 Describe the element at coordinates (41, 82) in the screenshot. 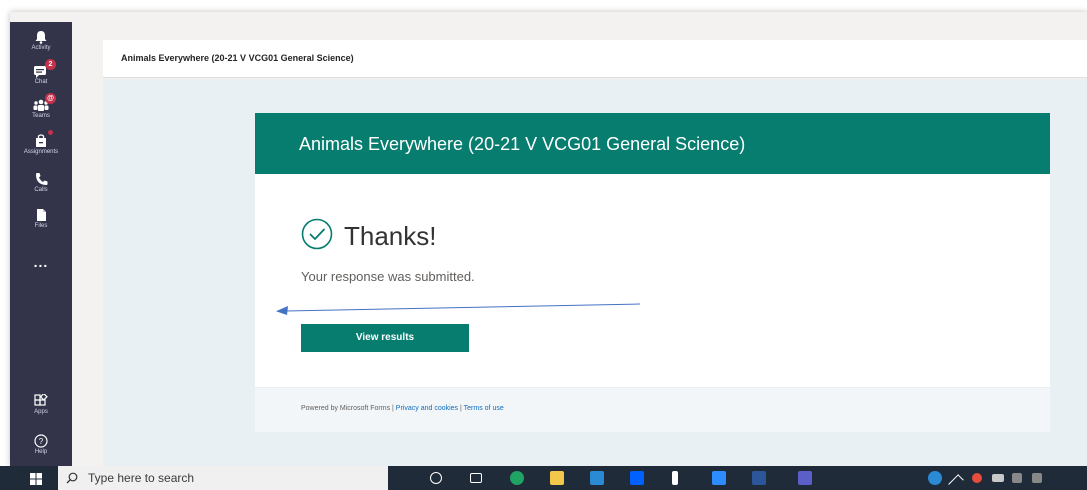

I see `rail-item-label: Chat` at that location.